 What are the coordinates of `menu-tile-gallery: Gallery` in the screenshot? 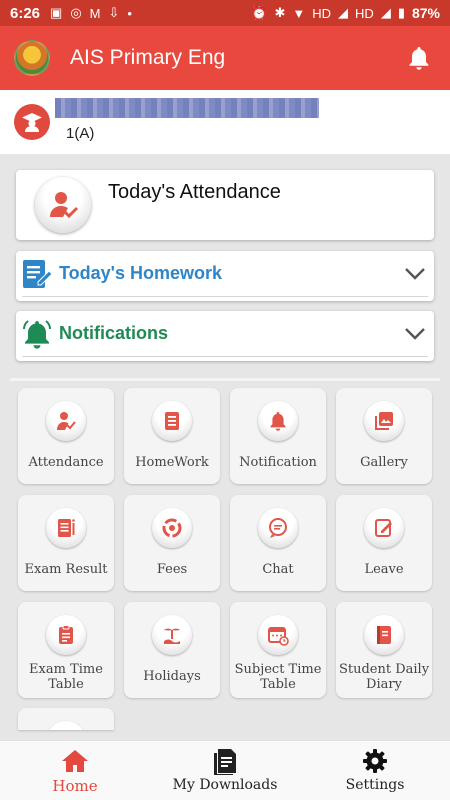 It's located at (384, 436).